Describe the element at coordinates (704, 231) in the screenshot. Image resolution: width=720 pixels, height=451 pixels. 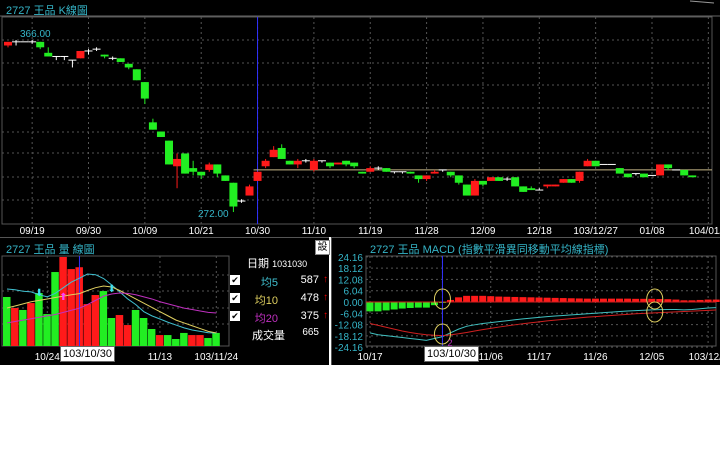
I see `x-tick-label: 104/01/1` at that location.